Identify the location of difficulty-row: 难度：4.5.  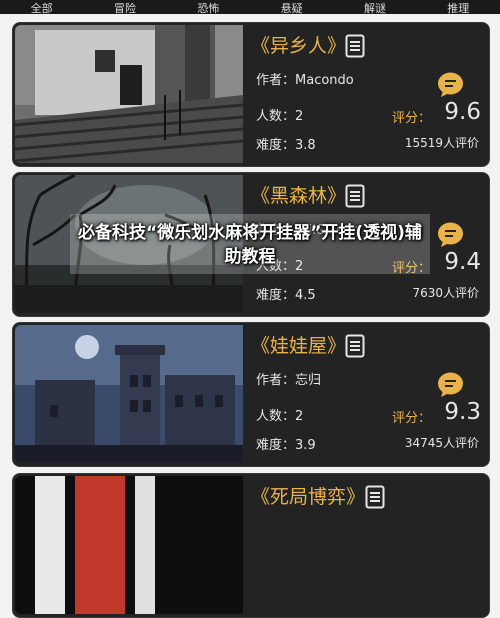
(286, 293).